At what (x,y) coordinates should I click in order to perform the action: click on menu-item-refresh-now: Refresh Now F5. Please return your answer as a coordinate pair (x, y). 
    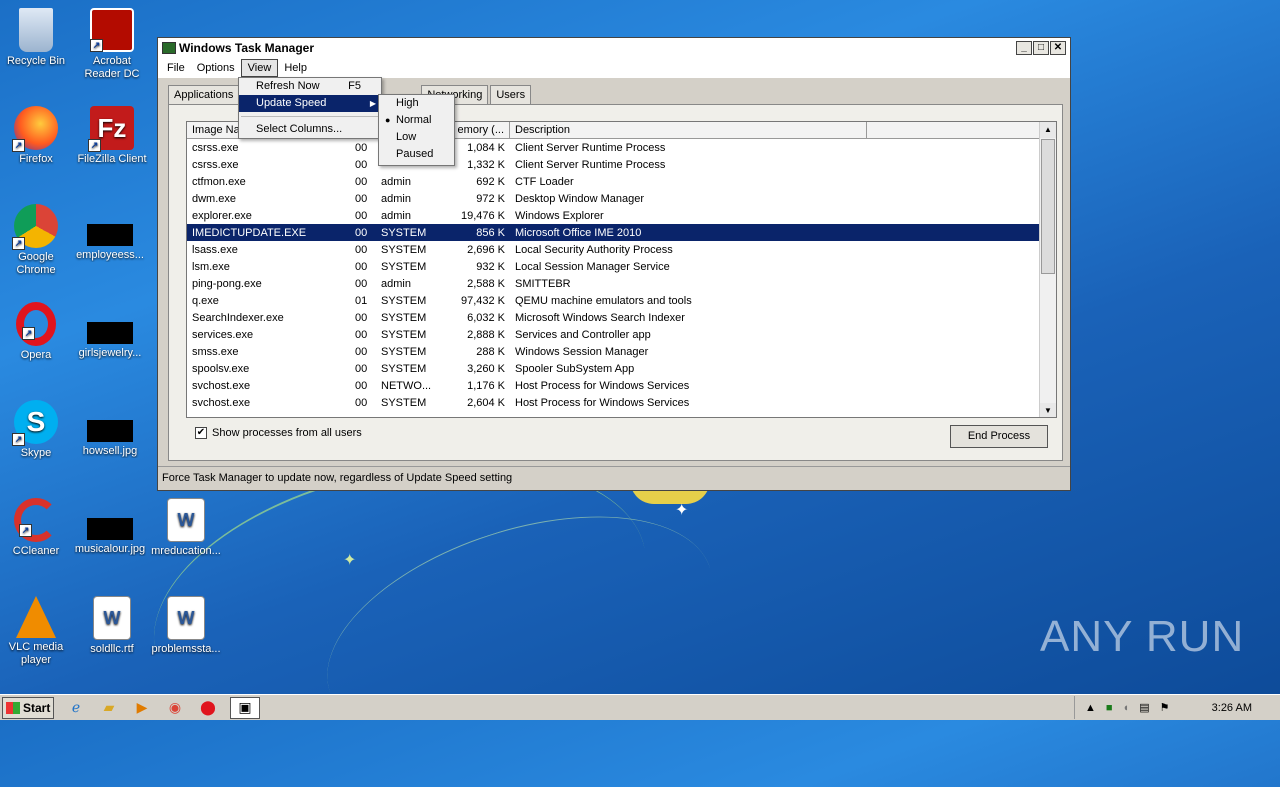
    Looking at the image, I should click on (310, 86).